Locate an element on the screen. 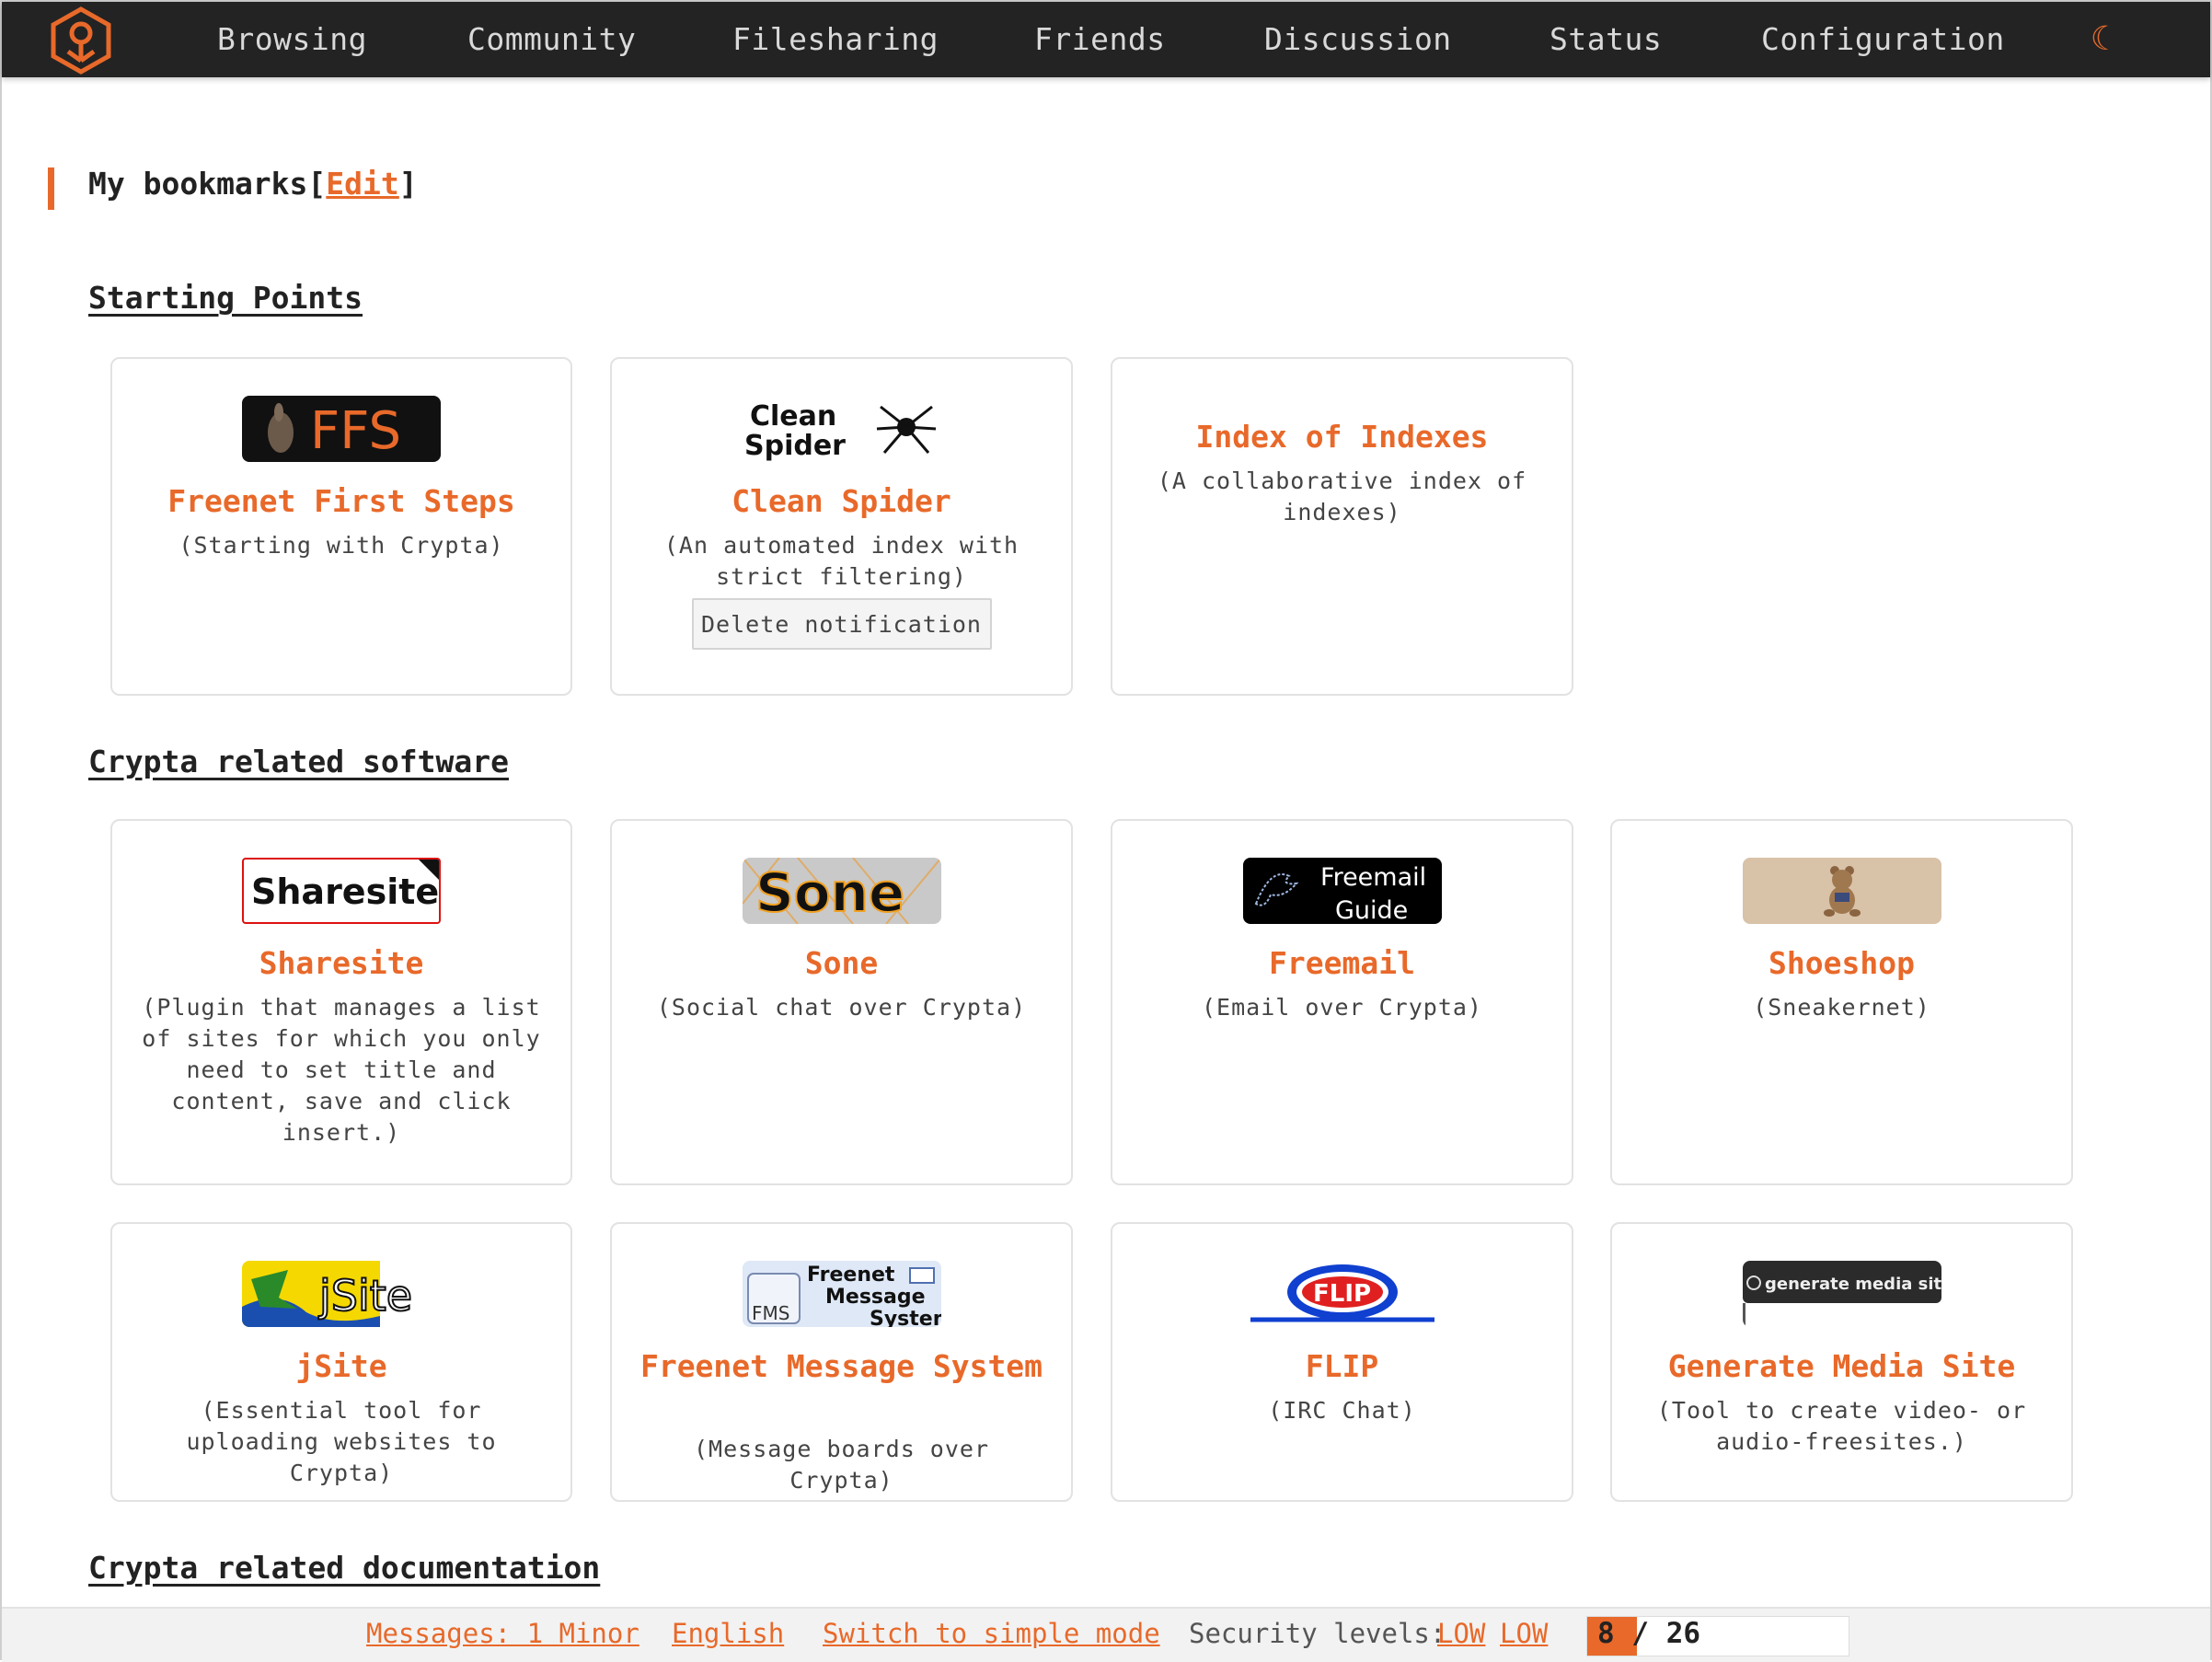 The height and width of the screenshot is (1662, 2212). bookmarks-heading: My bookmarks[Edit] is located at coordinates (253, 184).